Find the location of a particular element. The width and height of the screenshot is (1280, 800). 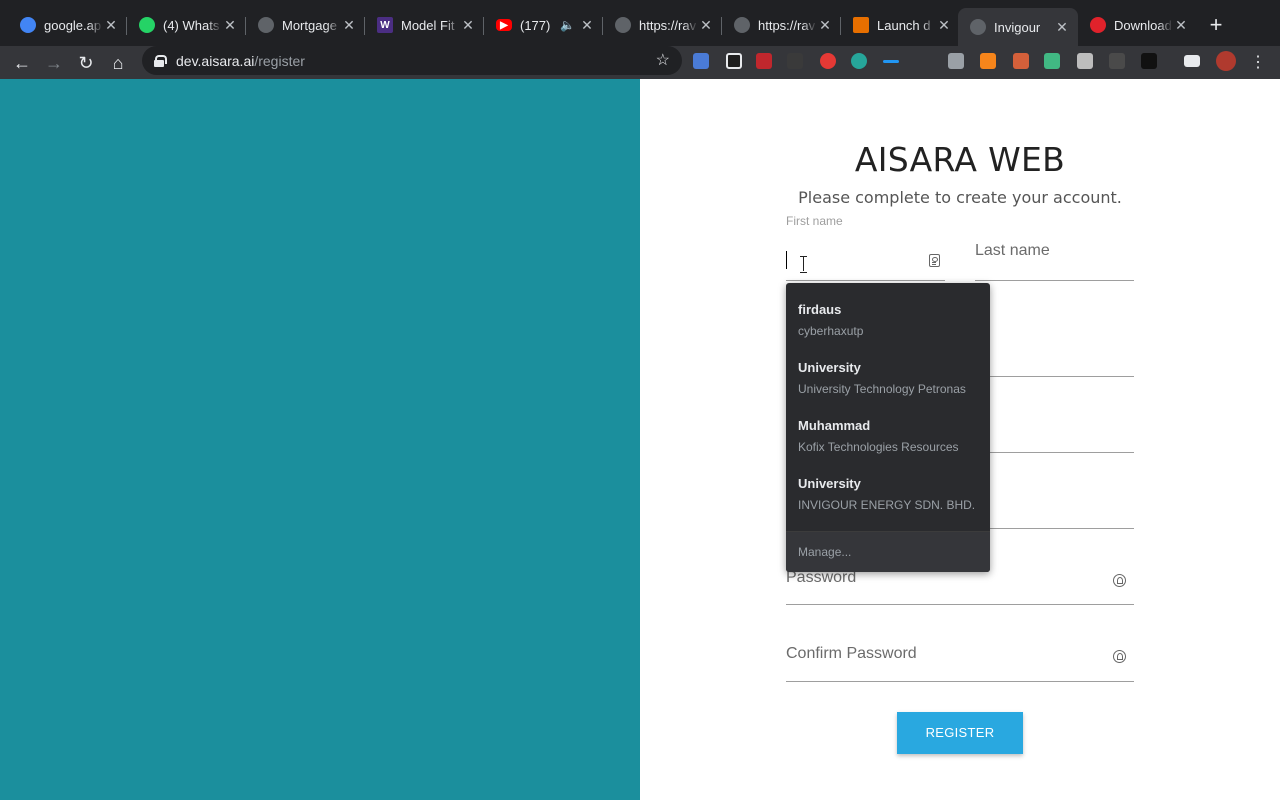

w-icon: W is located at coordinates (385, 25).